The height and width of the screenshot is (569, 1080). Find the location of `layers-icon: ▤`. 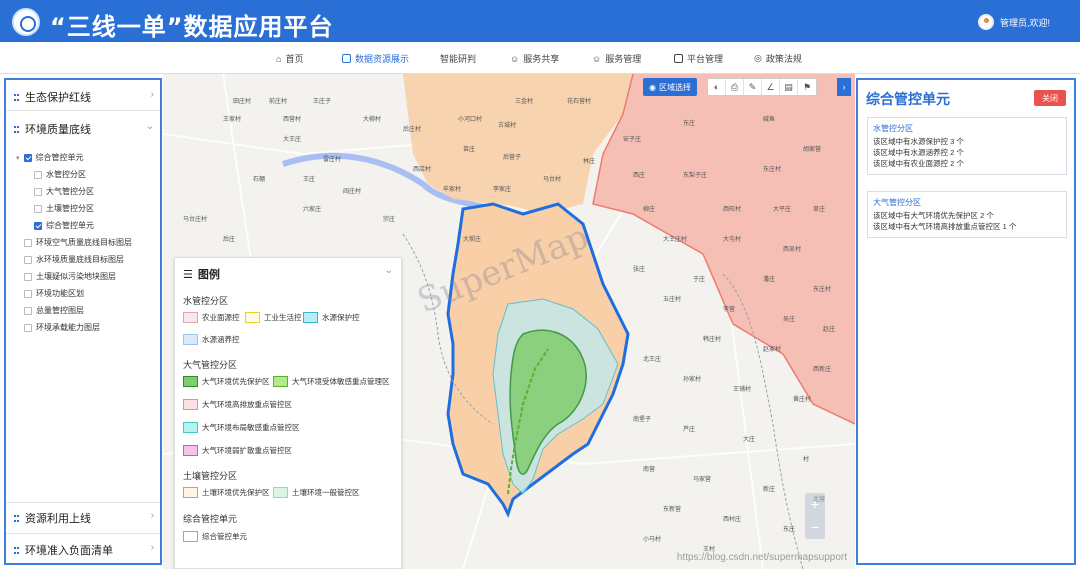

layers-icon: ▤ is located at coordinates (789, 87).